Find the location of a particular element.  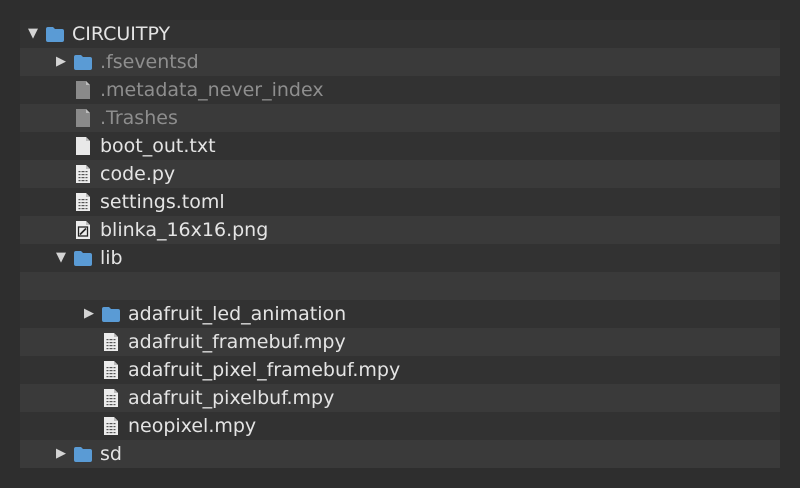

tree-row: adafruit_pixel_framebuf.mpy is located at coordinates (400, 370).